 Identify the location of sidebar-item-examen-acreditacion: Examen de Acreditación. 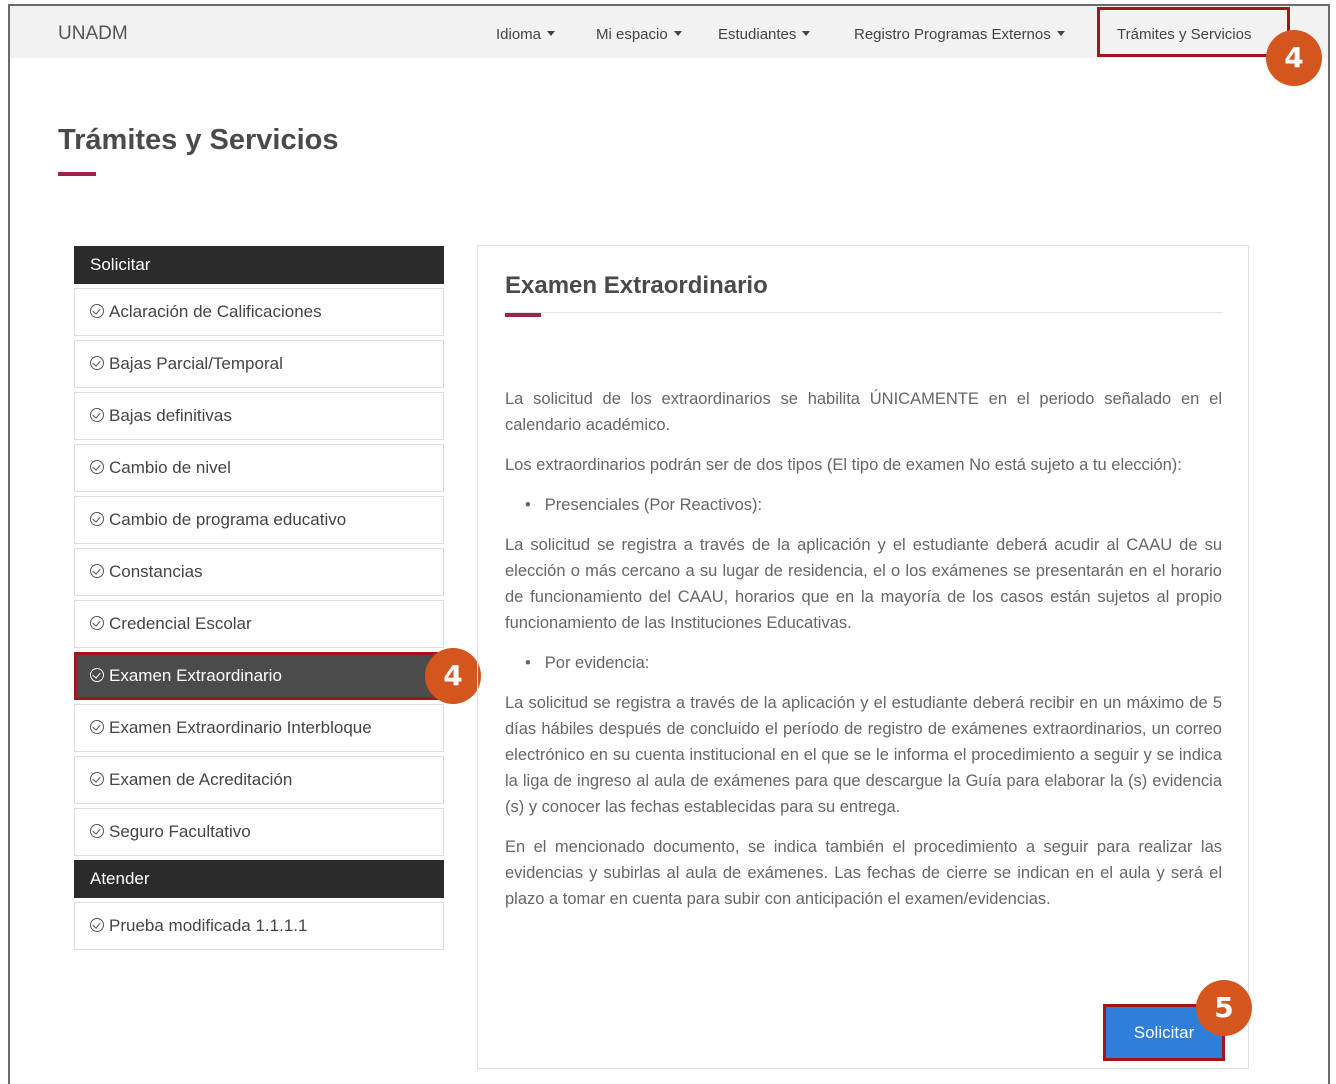
(259, 780).